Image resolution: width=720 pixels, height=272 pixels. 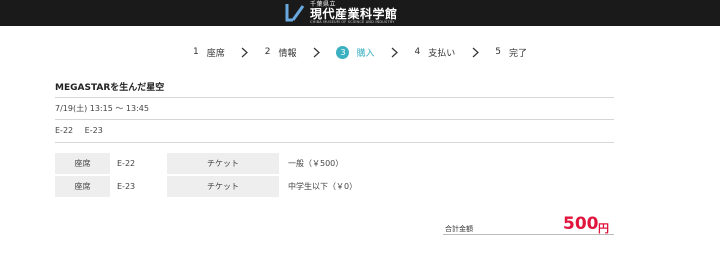 I want to click on step-number: 5, so click(x=498, y=52).